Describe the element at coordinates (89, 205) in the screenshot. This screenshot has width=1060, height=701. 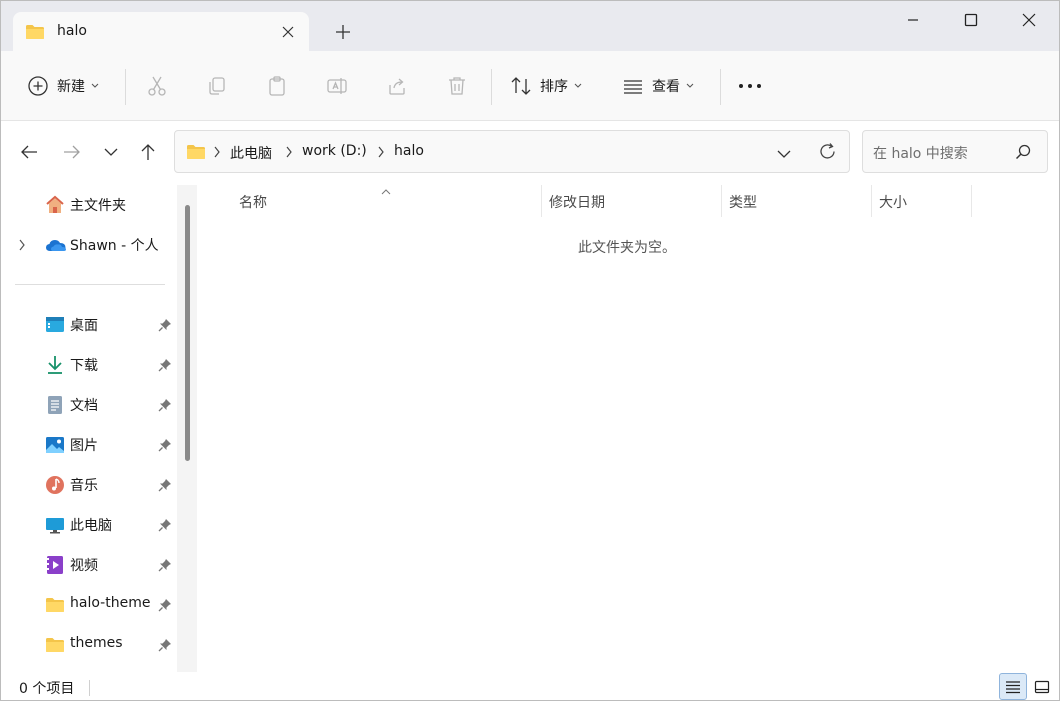
I see `sidebar-item-home: 主文件夹` at that location.